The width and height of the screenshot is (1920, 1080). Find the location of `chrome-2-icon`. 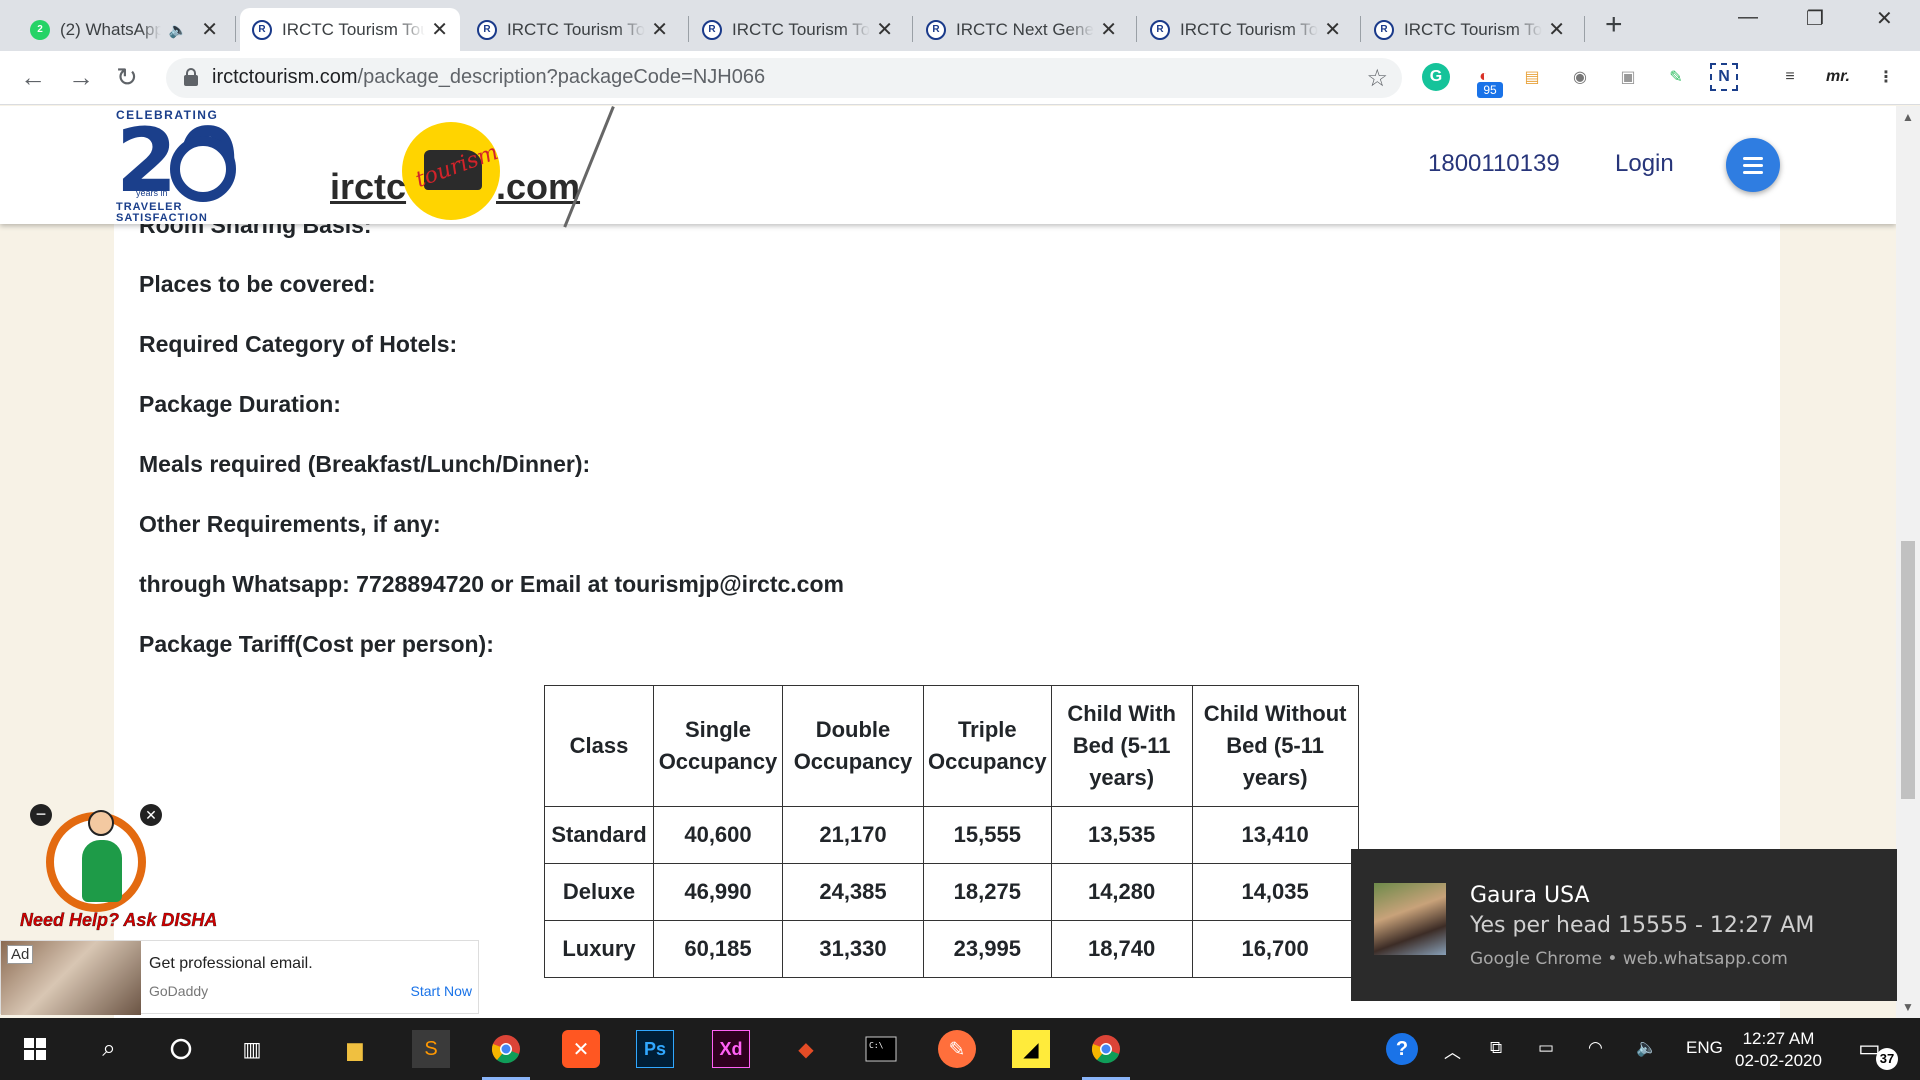

chrome-2-icon is located at coordinates (1106, 1055).